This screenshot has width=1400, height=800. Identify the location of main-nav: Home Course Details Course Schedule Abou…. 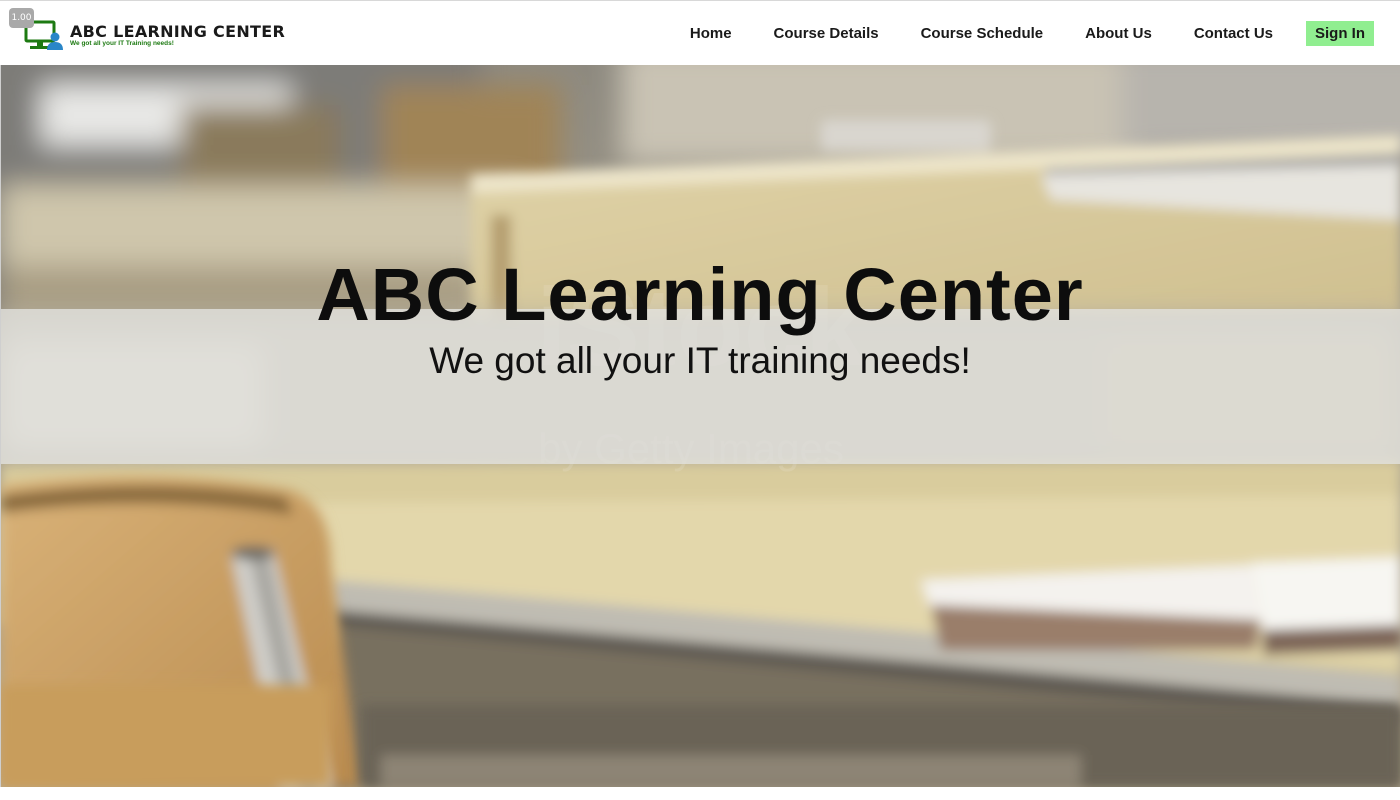
(1032, 33).